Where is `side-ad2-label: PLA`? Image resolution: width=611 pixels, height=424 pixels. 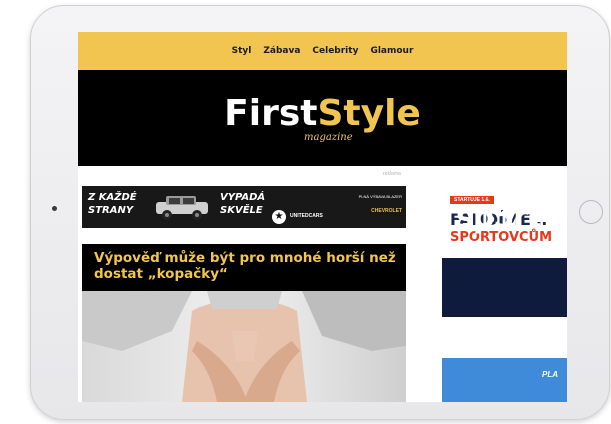 side-ad2-label: PLA is located at coordinates (550, 374).